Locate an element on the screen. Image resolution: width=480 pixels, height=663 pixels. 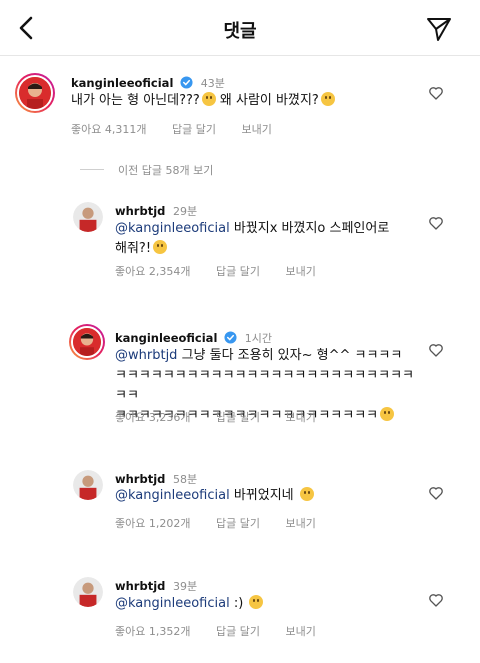
comment-text: 내가 아는 형 아닌데??? 왜 사람이 바꼈지? is located at coordinates (203, 101).